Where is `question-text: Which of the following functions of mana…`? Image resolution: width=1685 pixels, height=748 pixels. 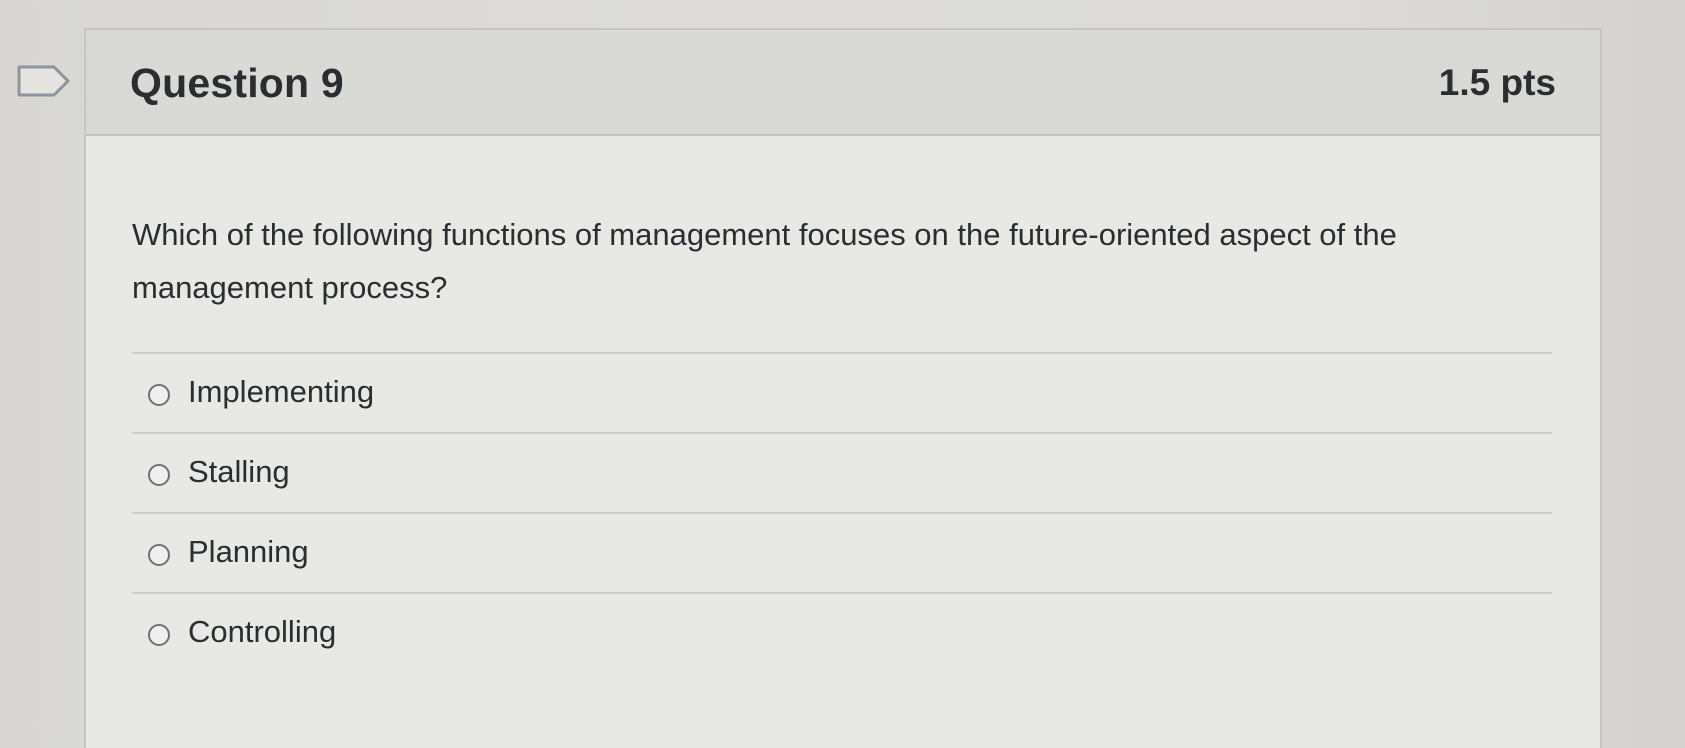
question-text: Which of the following functions of mana… is located at coordinates (764, 261).